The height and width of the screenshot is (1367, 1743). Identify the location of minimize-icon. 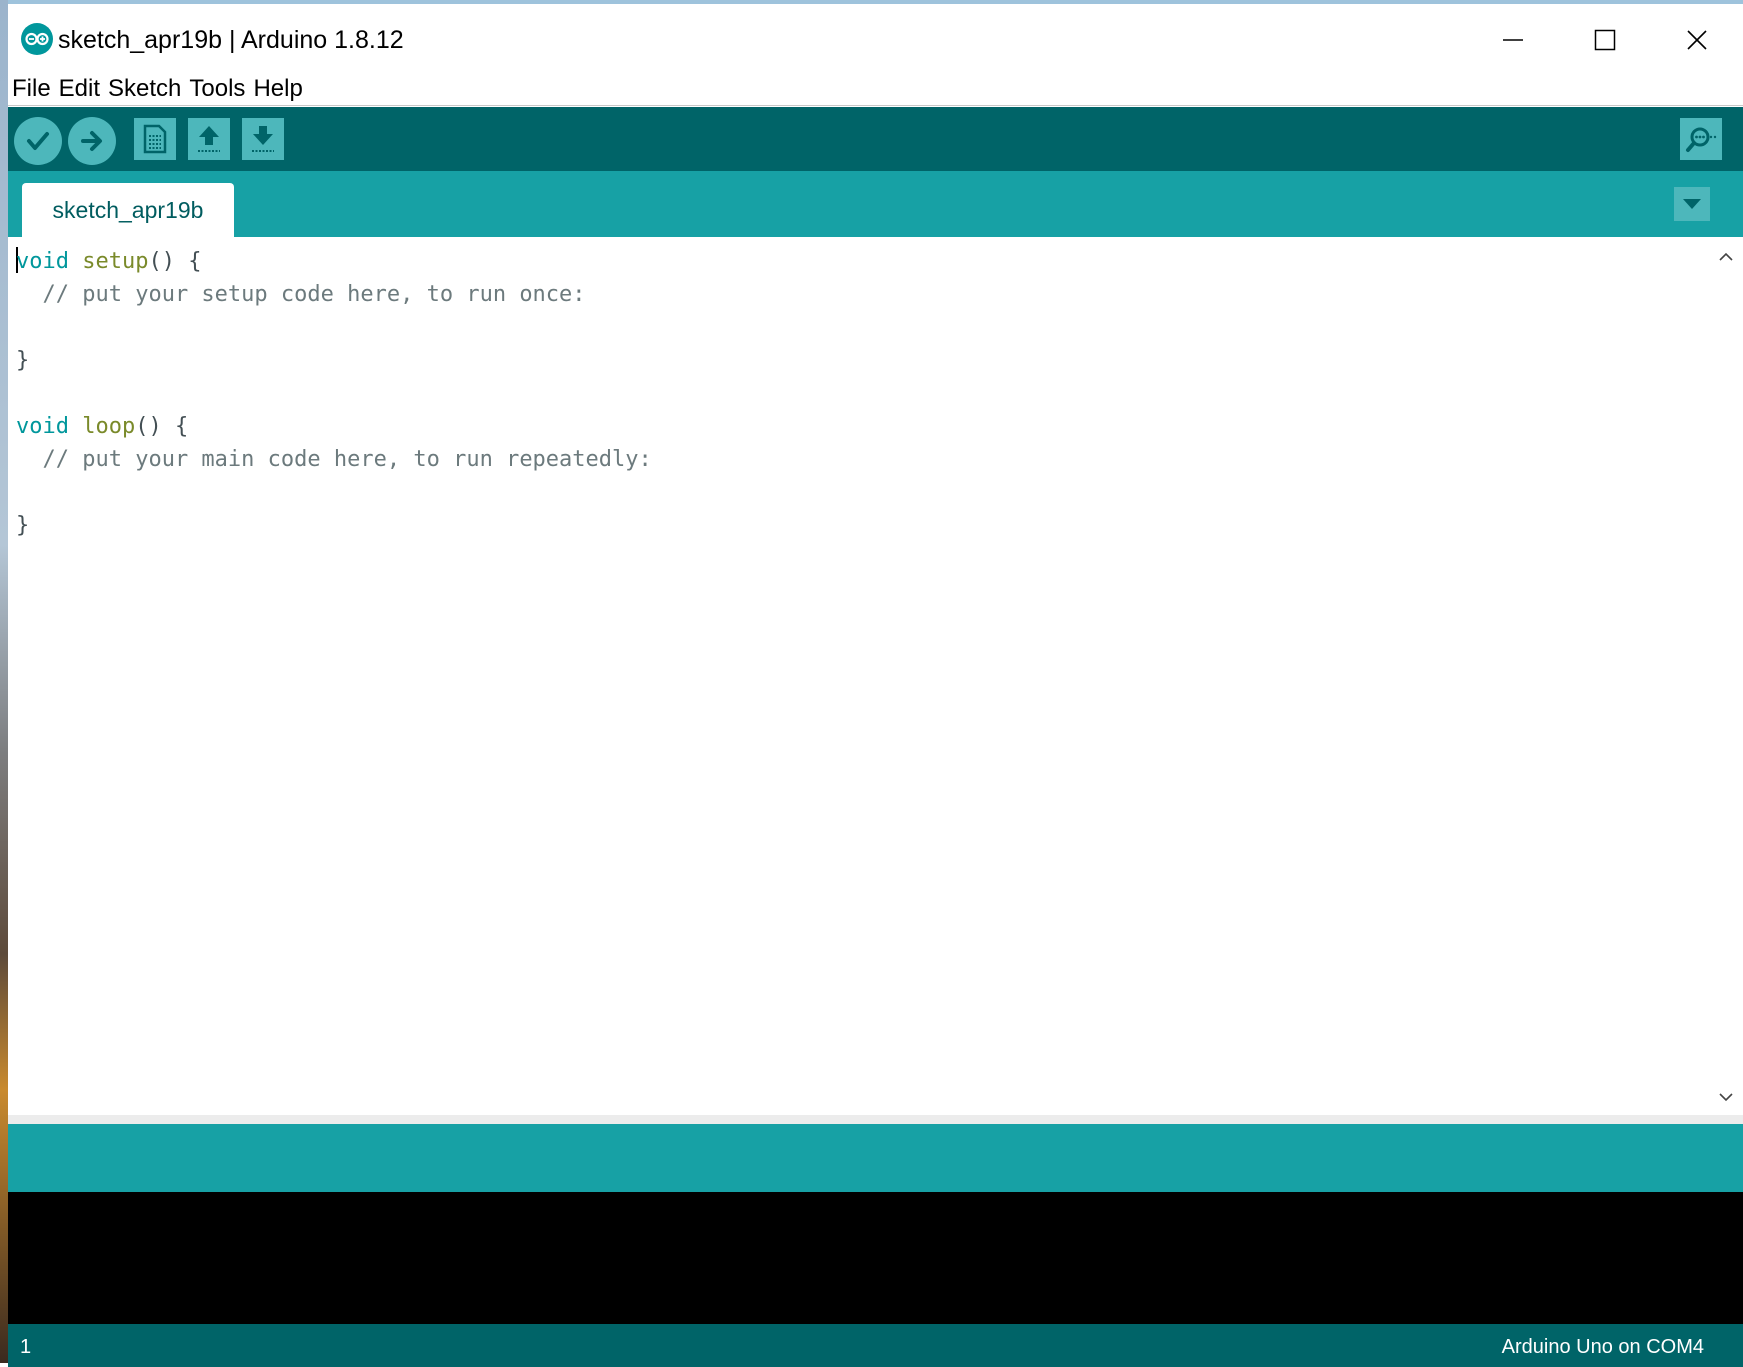
(1513, 40).